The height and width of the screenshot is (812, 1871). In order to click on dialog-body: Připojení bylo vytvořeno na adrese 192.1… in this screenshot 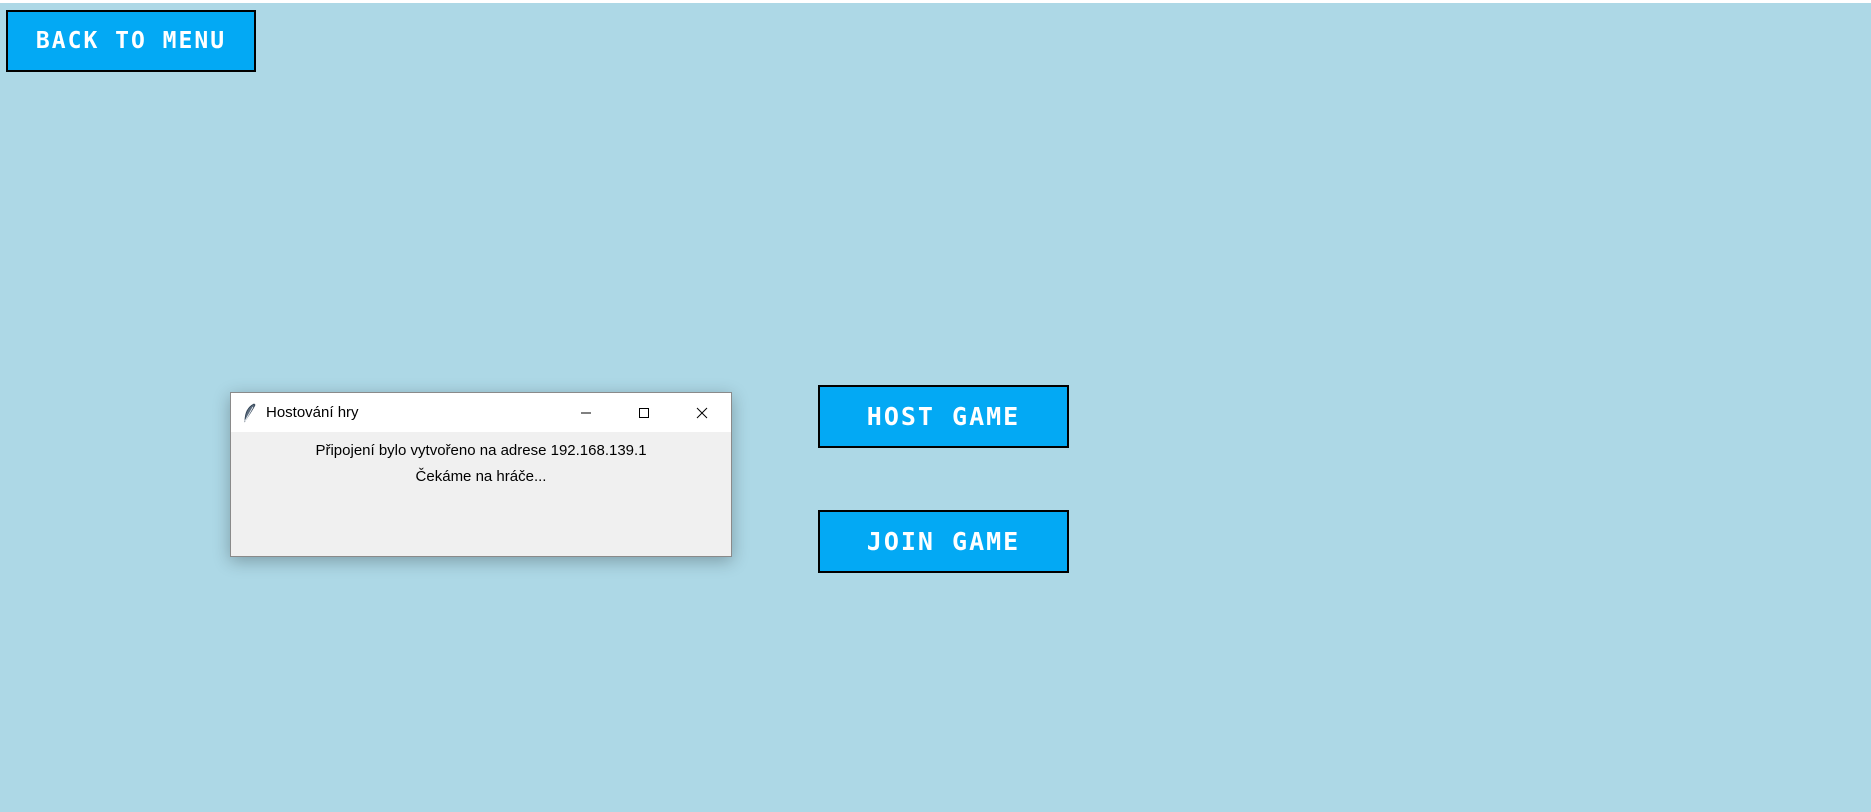, I will do `click(481, 461)`.